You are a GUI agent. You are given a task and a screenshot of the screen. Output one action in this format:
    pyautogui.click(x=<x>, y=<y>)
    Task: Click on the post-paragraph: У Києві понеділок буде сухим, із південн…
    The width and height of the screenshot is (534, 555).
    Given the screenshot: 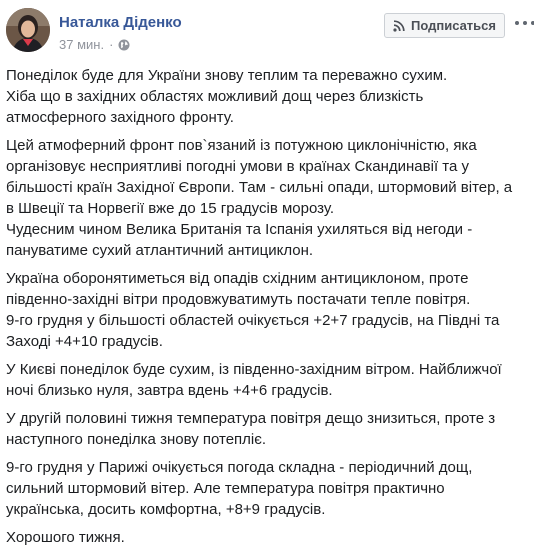 What is the action you would take?
    pyautogui.click(x=254, y=380)
    